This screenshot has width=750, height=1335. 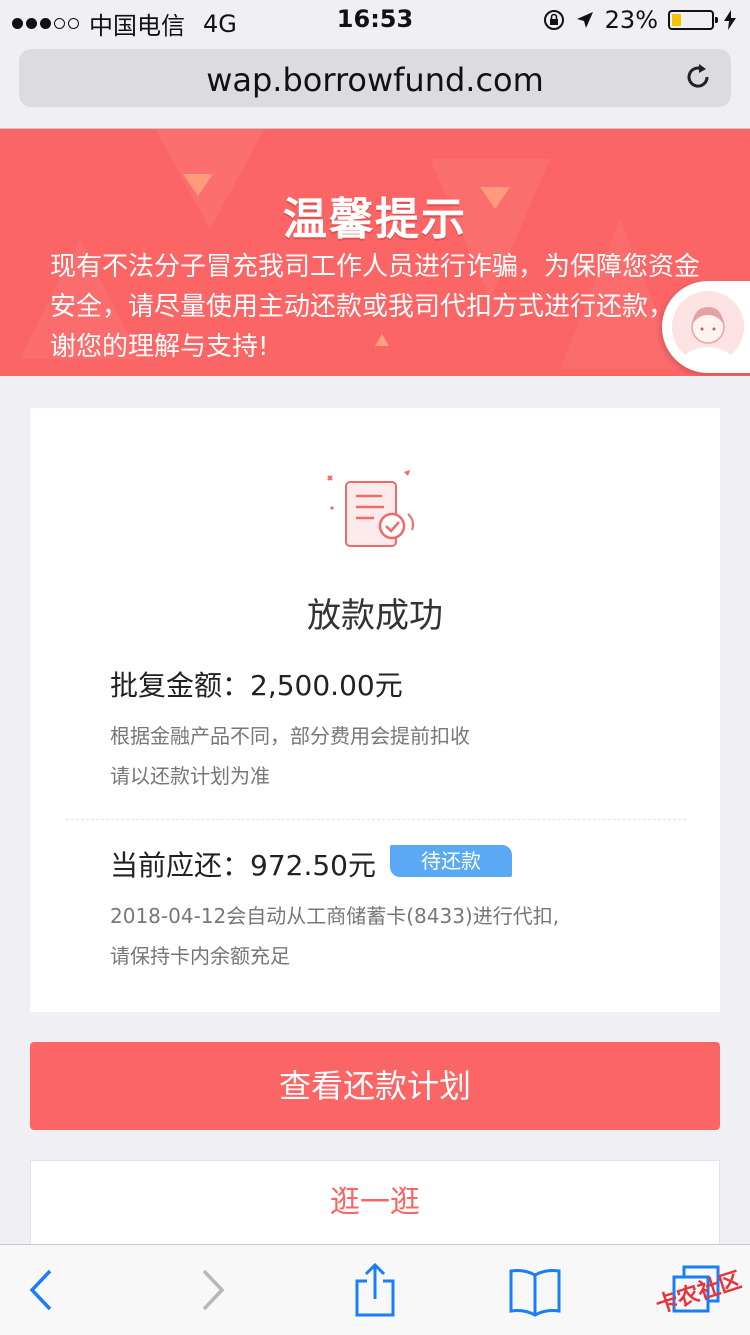 I want to click on location-arrow-icon, so click(x=584, y=20).